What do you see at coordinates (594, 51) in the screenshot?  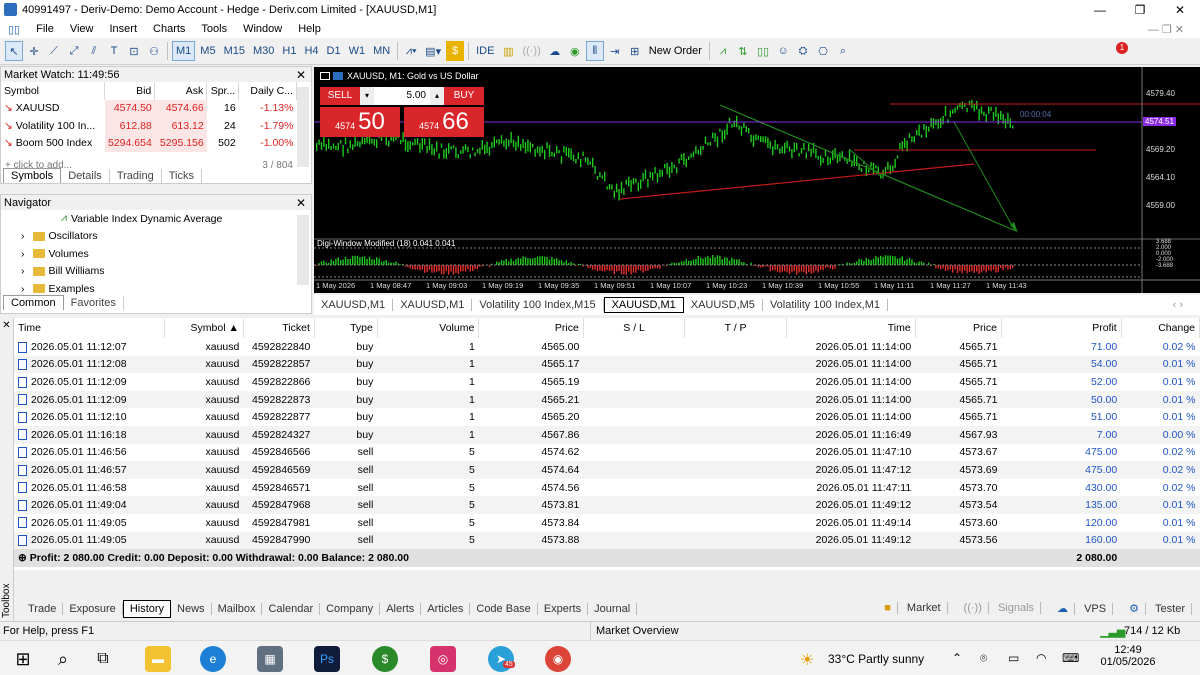 I see `autoscroll-icon: ⫴` at bounding box center [594, 51].